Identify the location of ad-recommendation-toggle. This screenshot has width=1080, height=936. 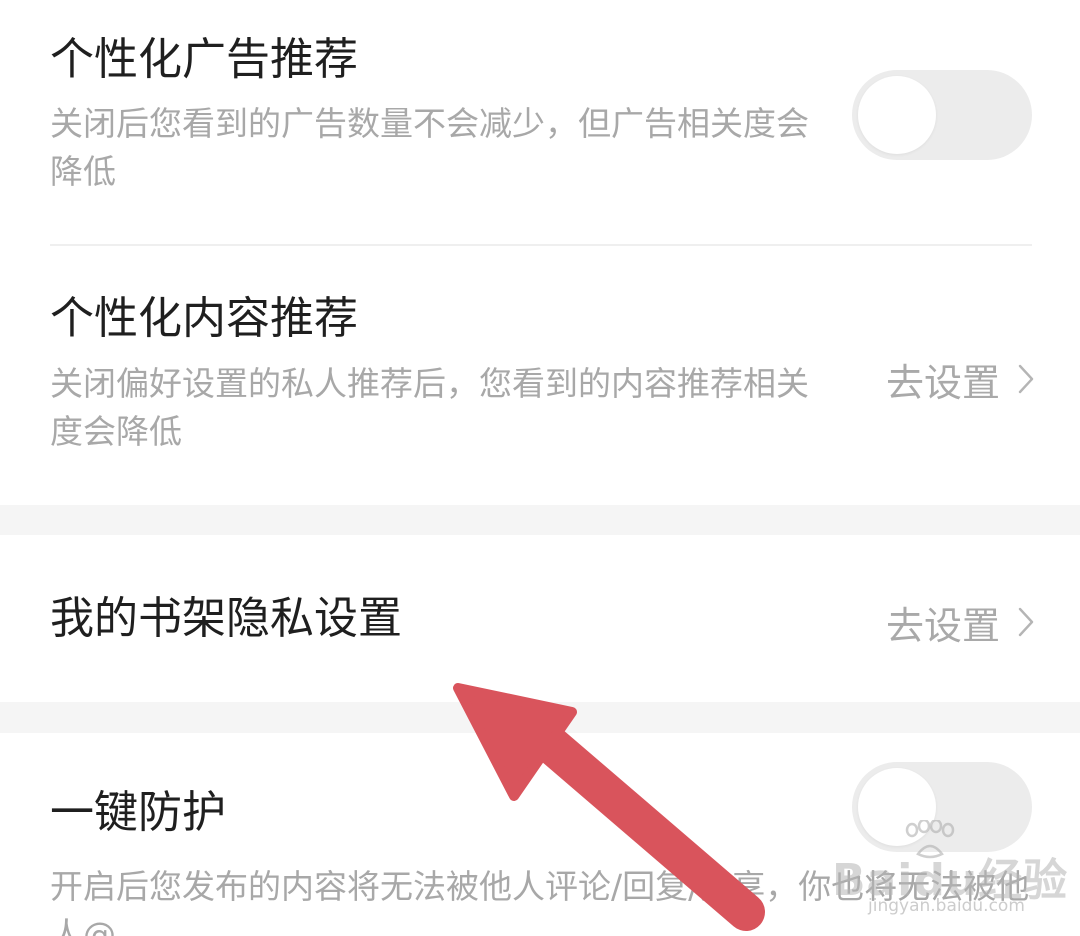
(942, 115).